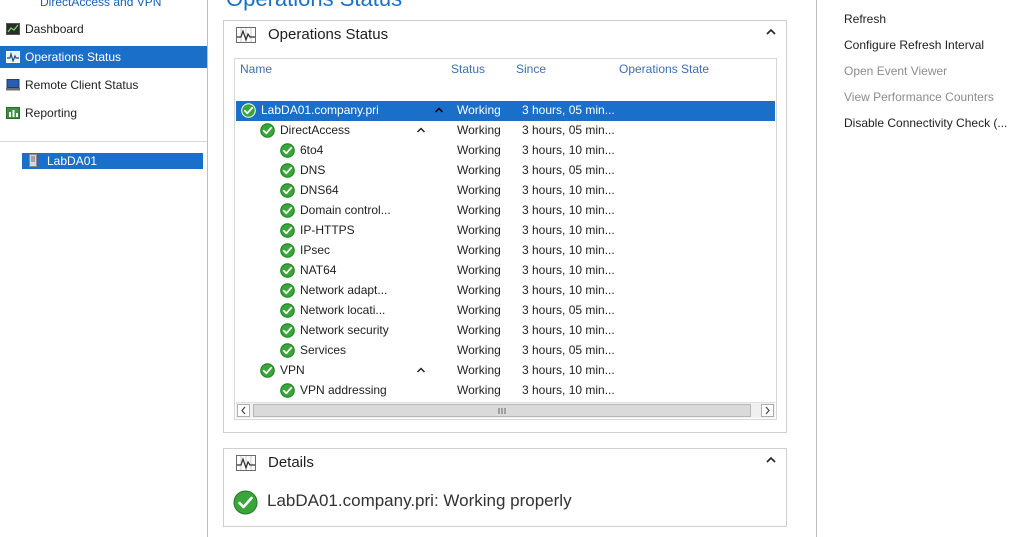  What do you see at coordinates (314, 6) in the screenshot?
I see `page-title: Operations Status` at bounding box center [314, 6].